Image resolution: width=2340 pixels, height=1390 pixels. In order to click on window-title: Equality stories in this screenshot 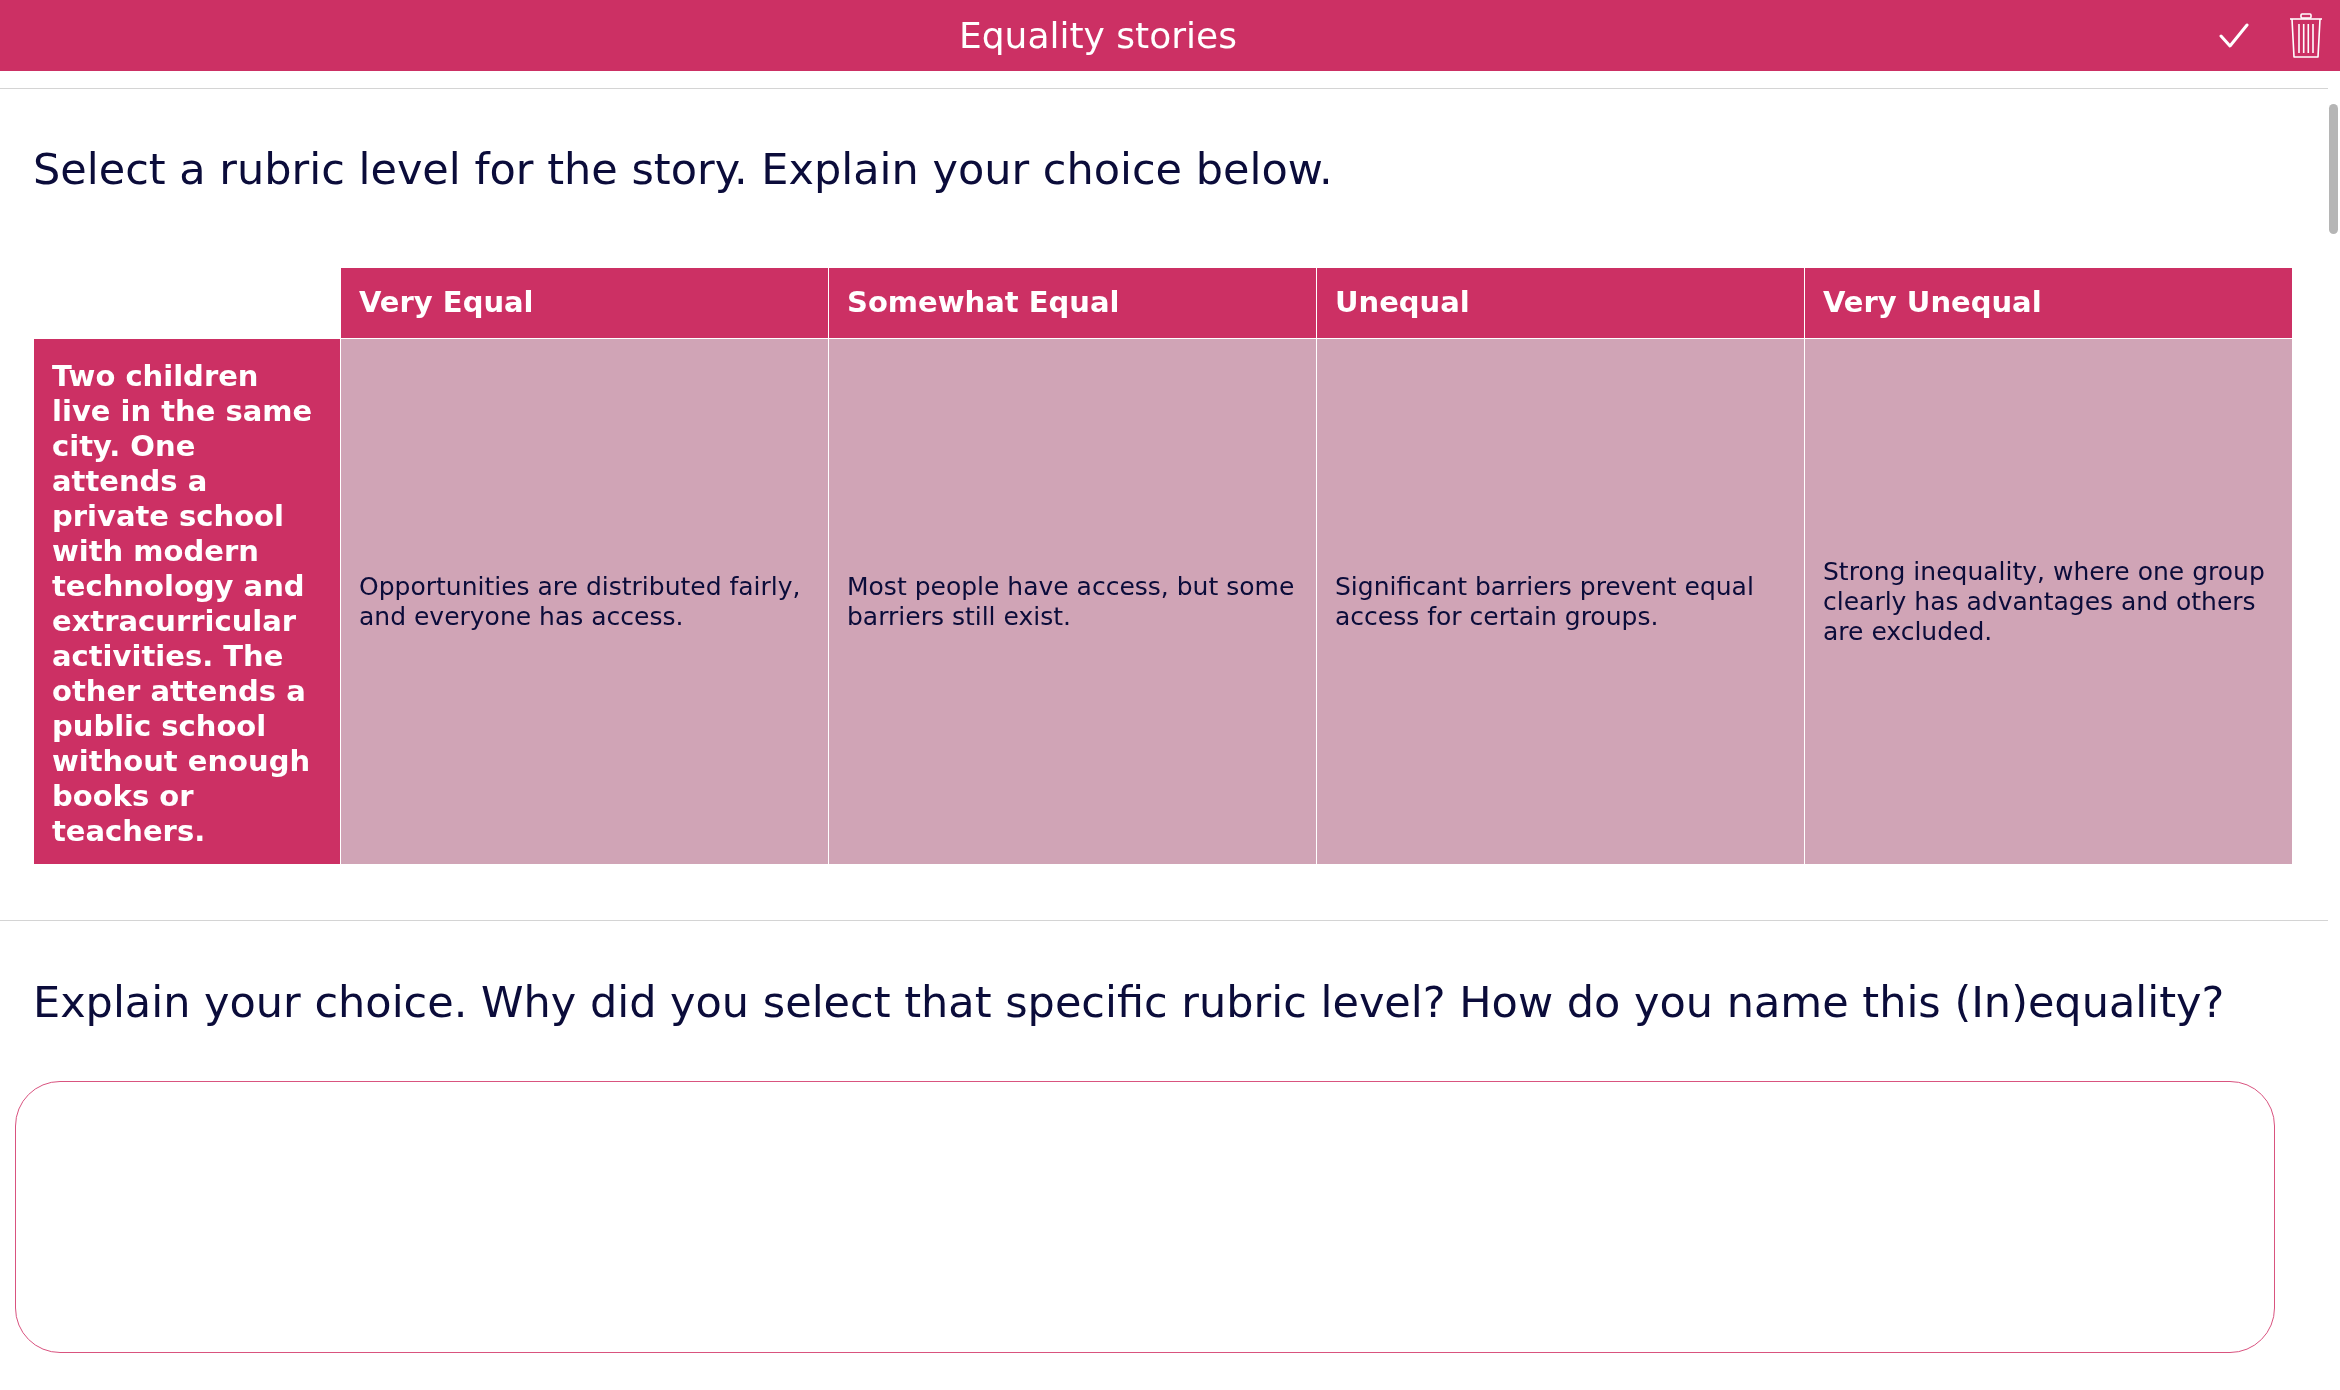, I will do `click(1098, 35)`.